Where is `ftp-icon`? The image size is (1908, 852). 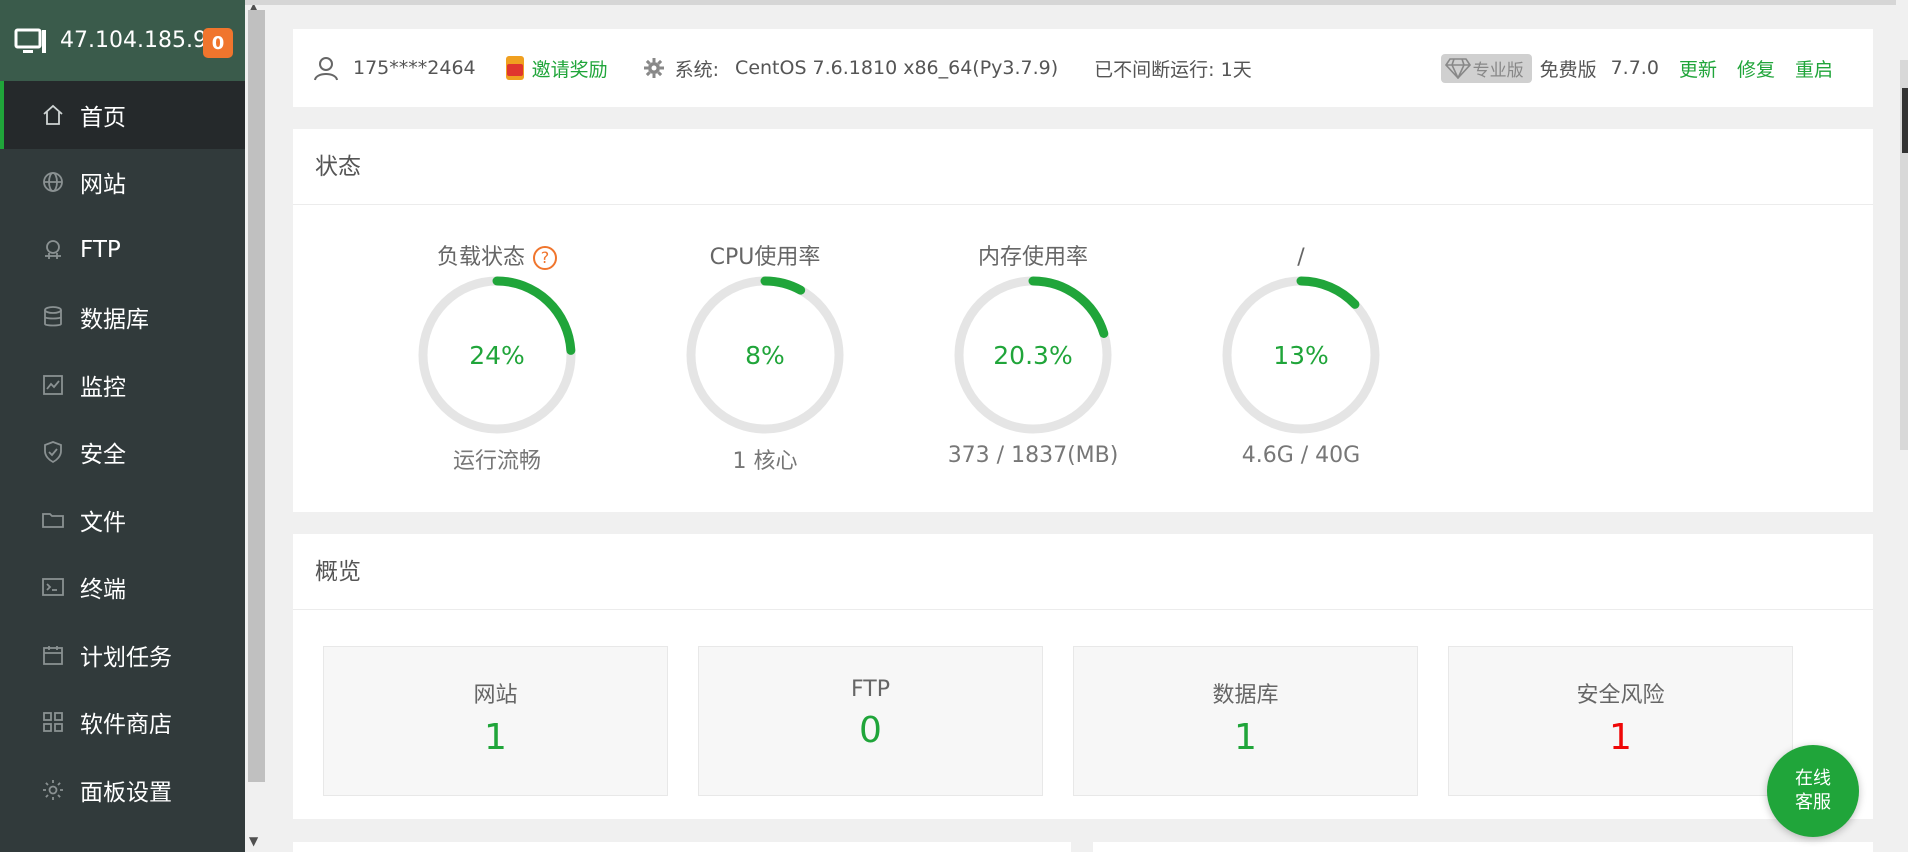 ftp-icon is located at coordinates (53, 250).